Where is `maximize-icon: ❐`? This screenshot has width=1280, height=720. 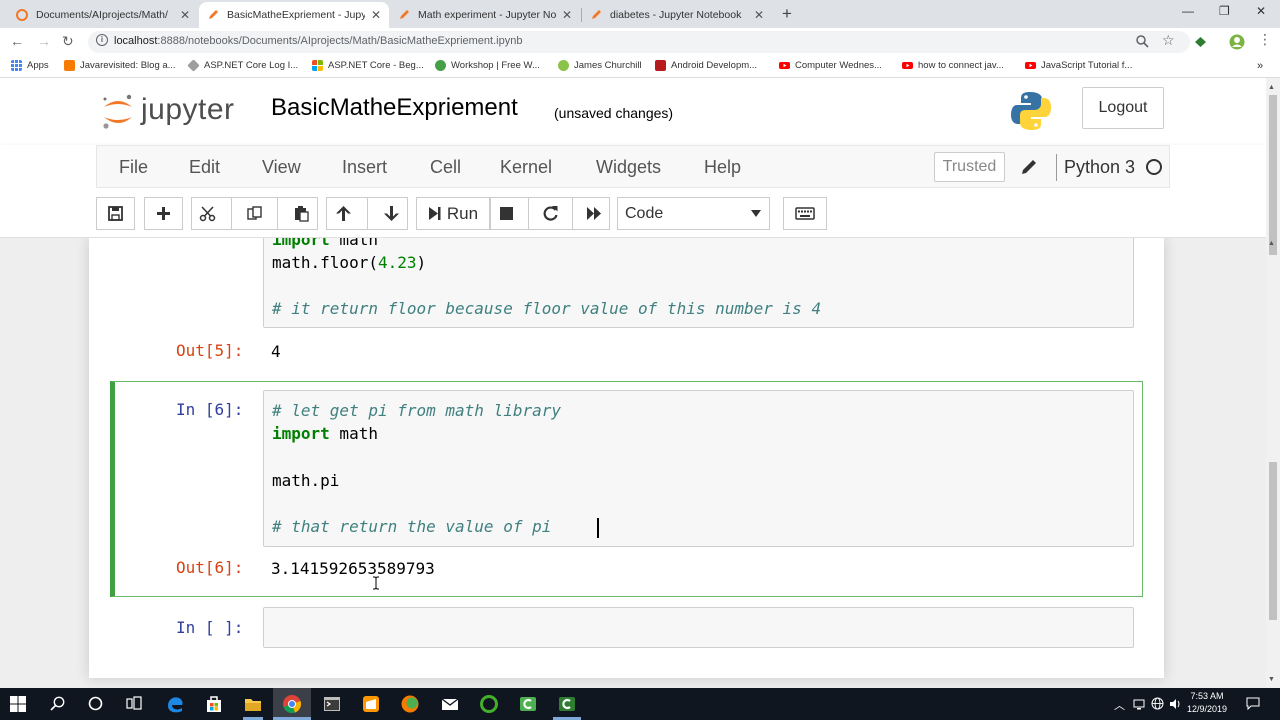
maximize-icon: ❐ is located at coordinates (1224, 11).